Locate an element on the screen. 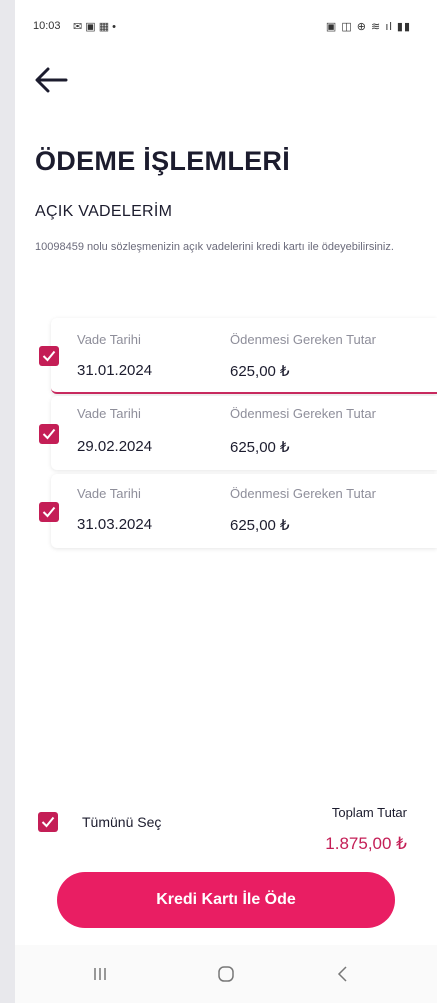 The image size is (437, 1003). system-nav-bar is located at coordinates (226, 974).